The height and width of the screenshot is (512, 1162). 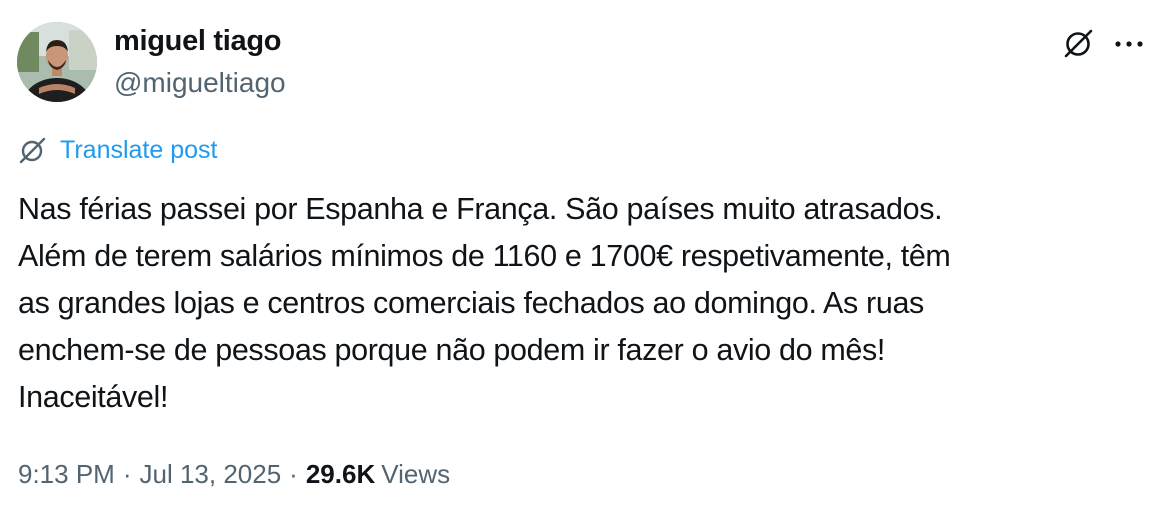 What do you see at coordinates (1079, 43) in the screenshot?
I see `grok-icon` at bounding box center [1079, 43].